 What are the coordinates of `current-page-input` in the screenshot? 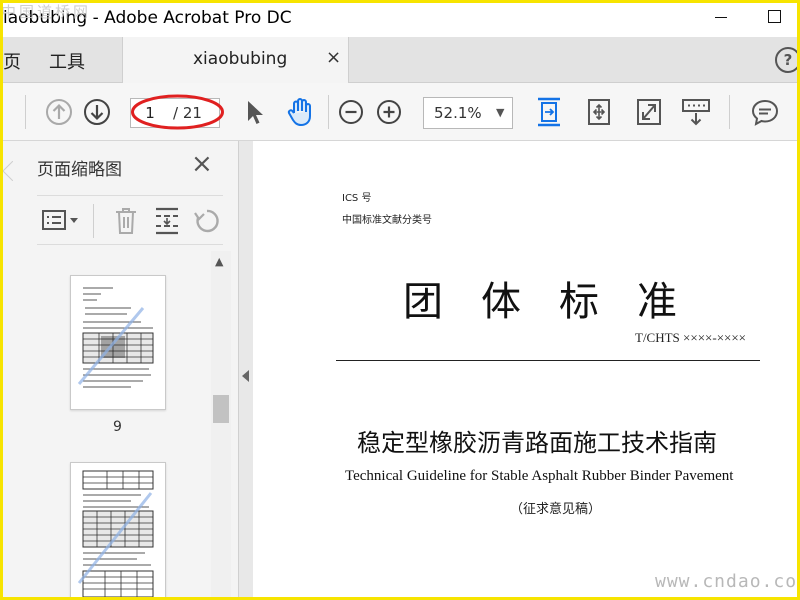 It's located at (150, 113).